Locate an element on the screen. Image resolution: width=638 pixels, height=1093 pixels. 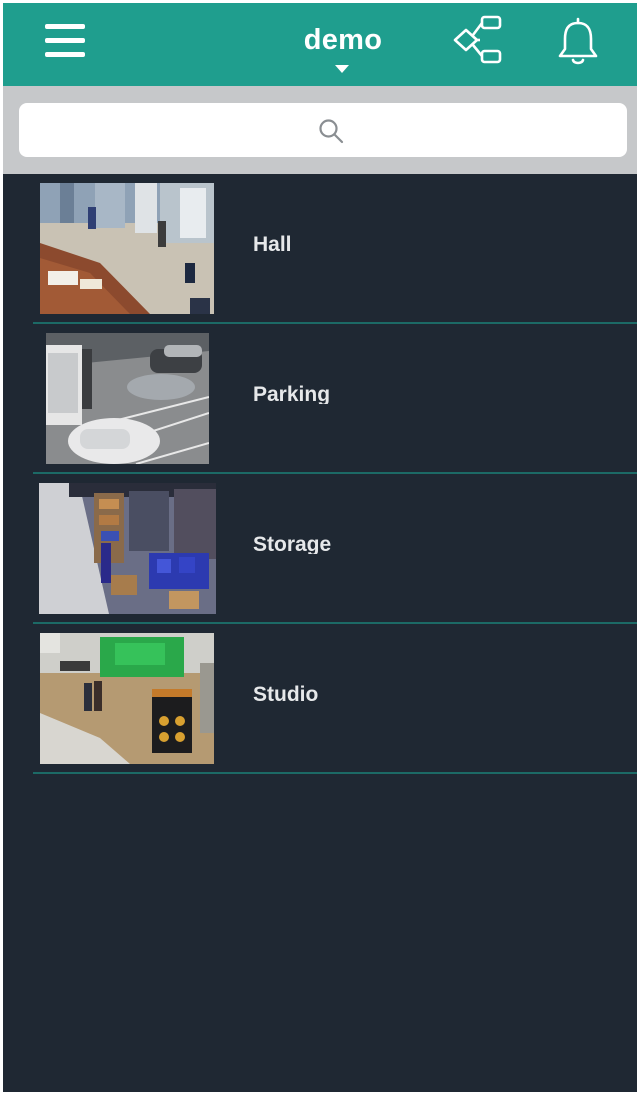
camera-preview-storage is located at coordinates (127, 548).